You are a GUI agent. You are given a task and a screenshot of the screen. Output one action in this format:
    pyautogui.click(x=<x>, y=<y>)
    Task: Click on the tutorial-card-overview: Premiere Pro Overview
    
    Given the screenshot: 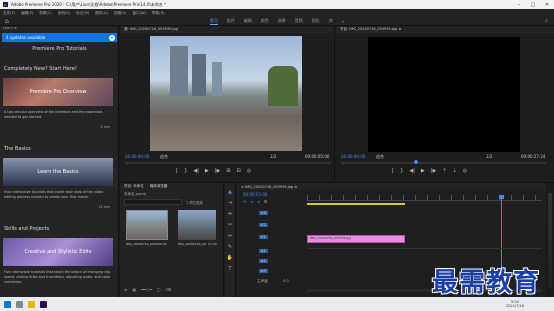 What is the action you would take?
    pyautogui.click(x=58, y=92)
    